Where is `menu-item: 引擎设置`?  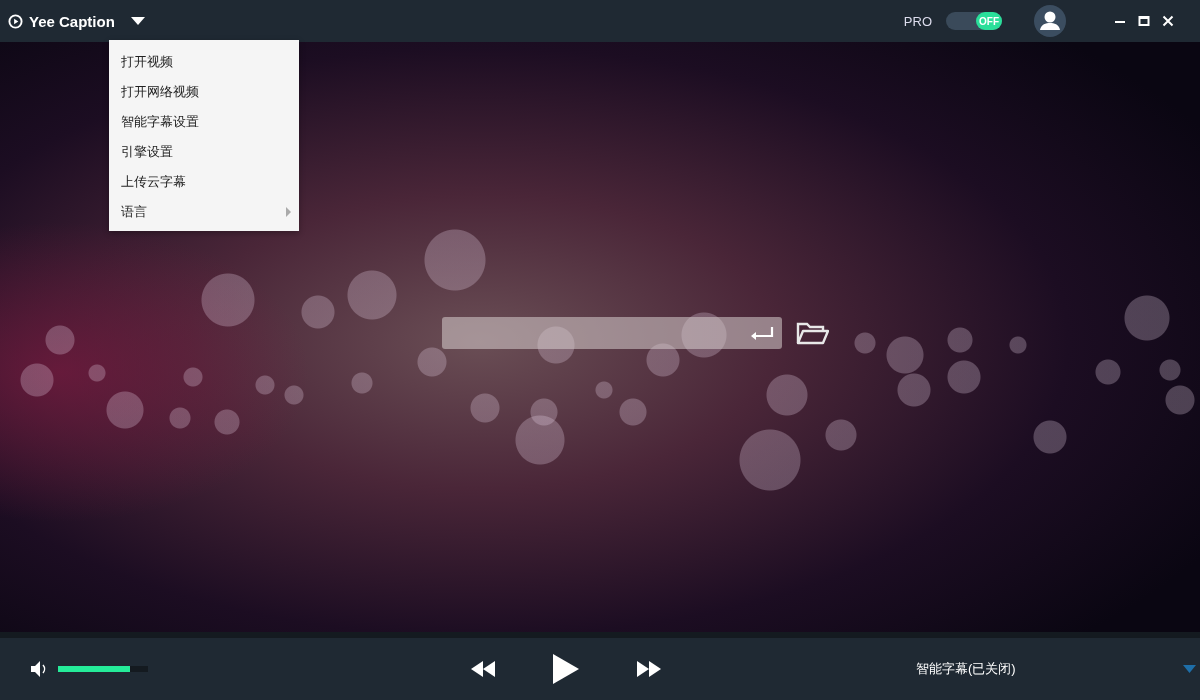 menu-item: 引擎设置 is located at coordinates (204, 152).